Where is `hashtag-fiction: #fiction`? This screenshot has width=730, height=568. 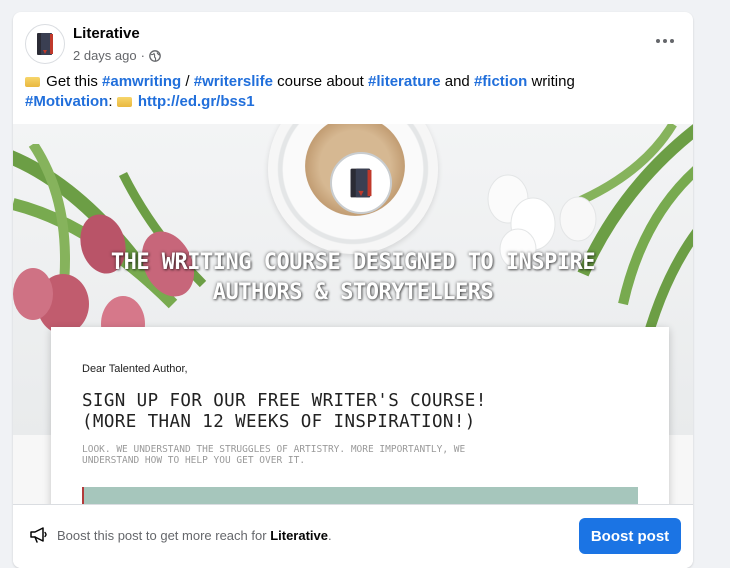
hashtag-fiction: #fiction is located at coordinates (500, 81).